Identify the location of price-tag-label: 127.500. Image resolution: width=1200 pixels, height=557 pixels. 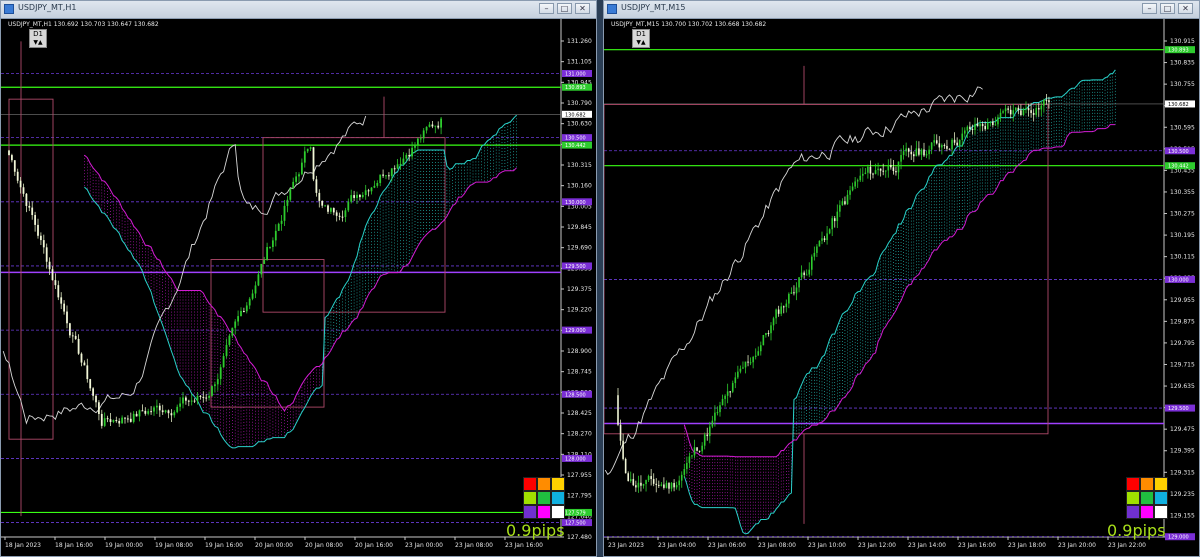
(575, 524).